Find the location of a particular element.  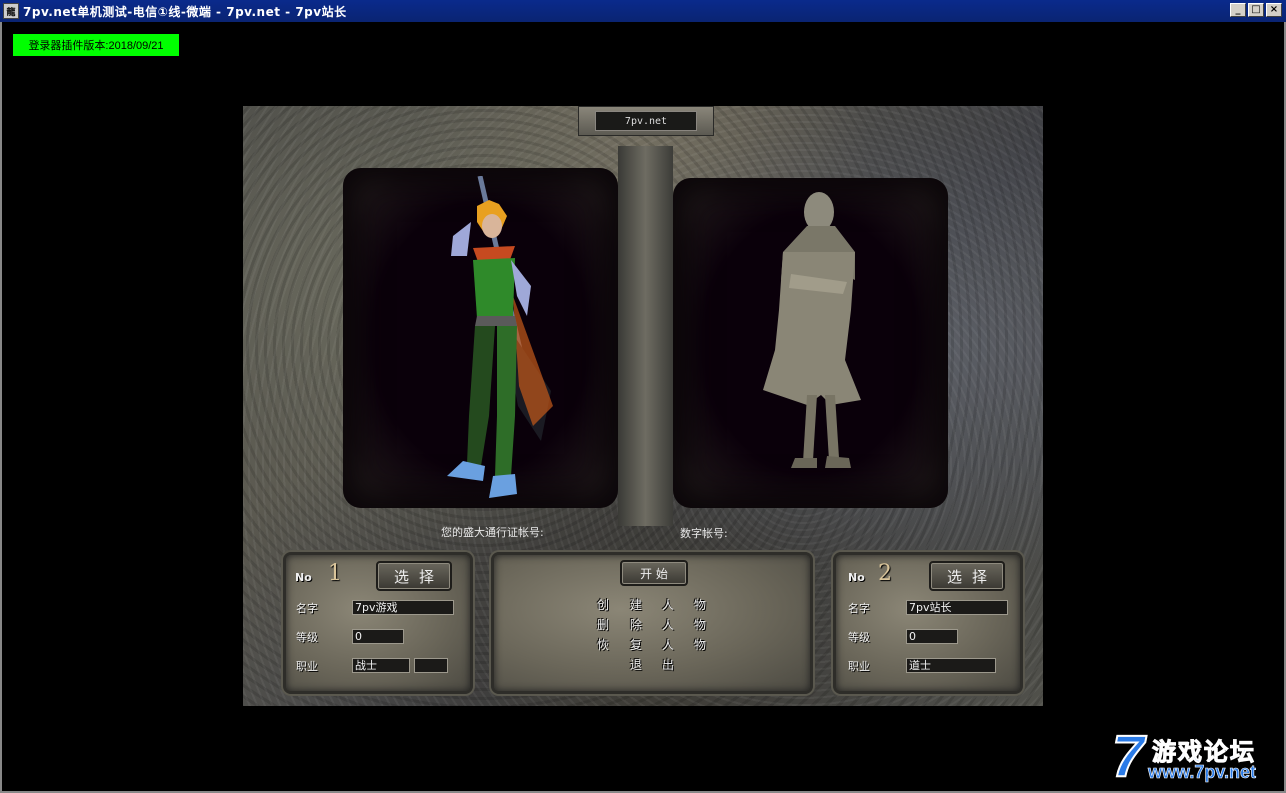

slot-1-level-label: 等级 is located at coordinates (307, 637).